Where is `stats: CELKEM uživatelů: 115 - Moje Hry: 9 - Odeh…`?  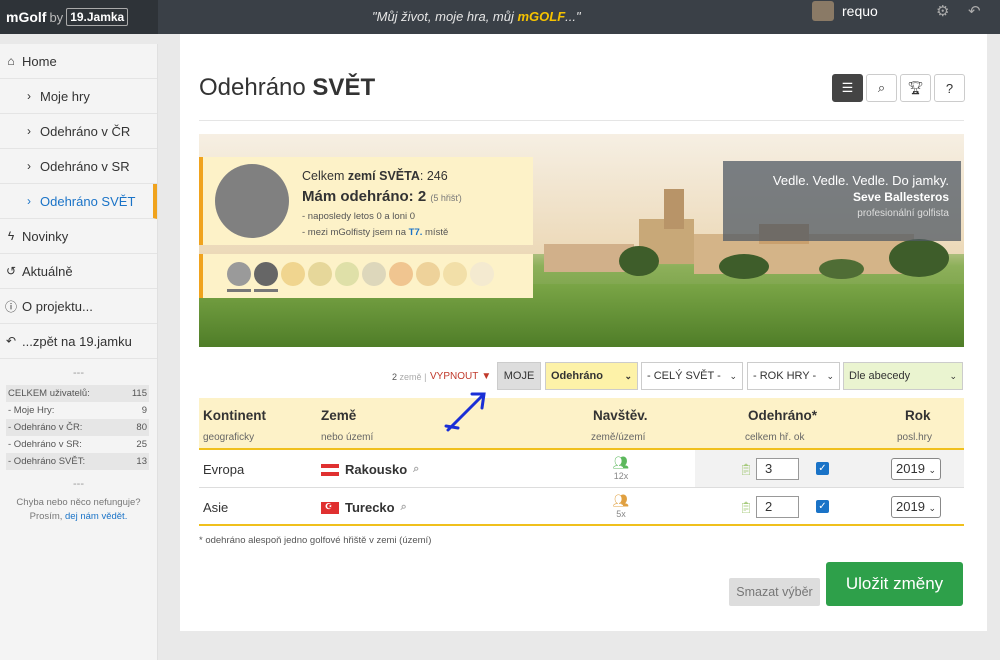
stats: CELKEM uživatelů: 115 - Moje Hry: 9 - Odeh… is located at coordinates (78, 427).